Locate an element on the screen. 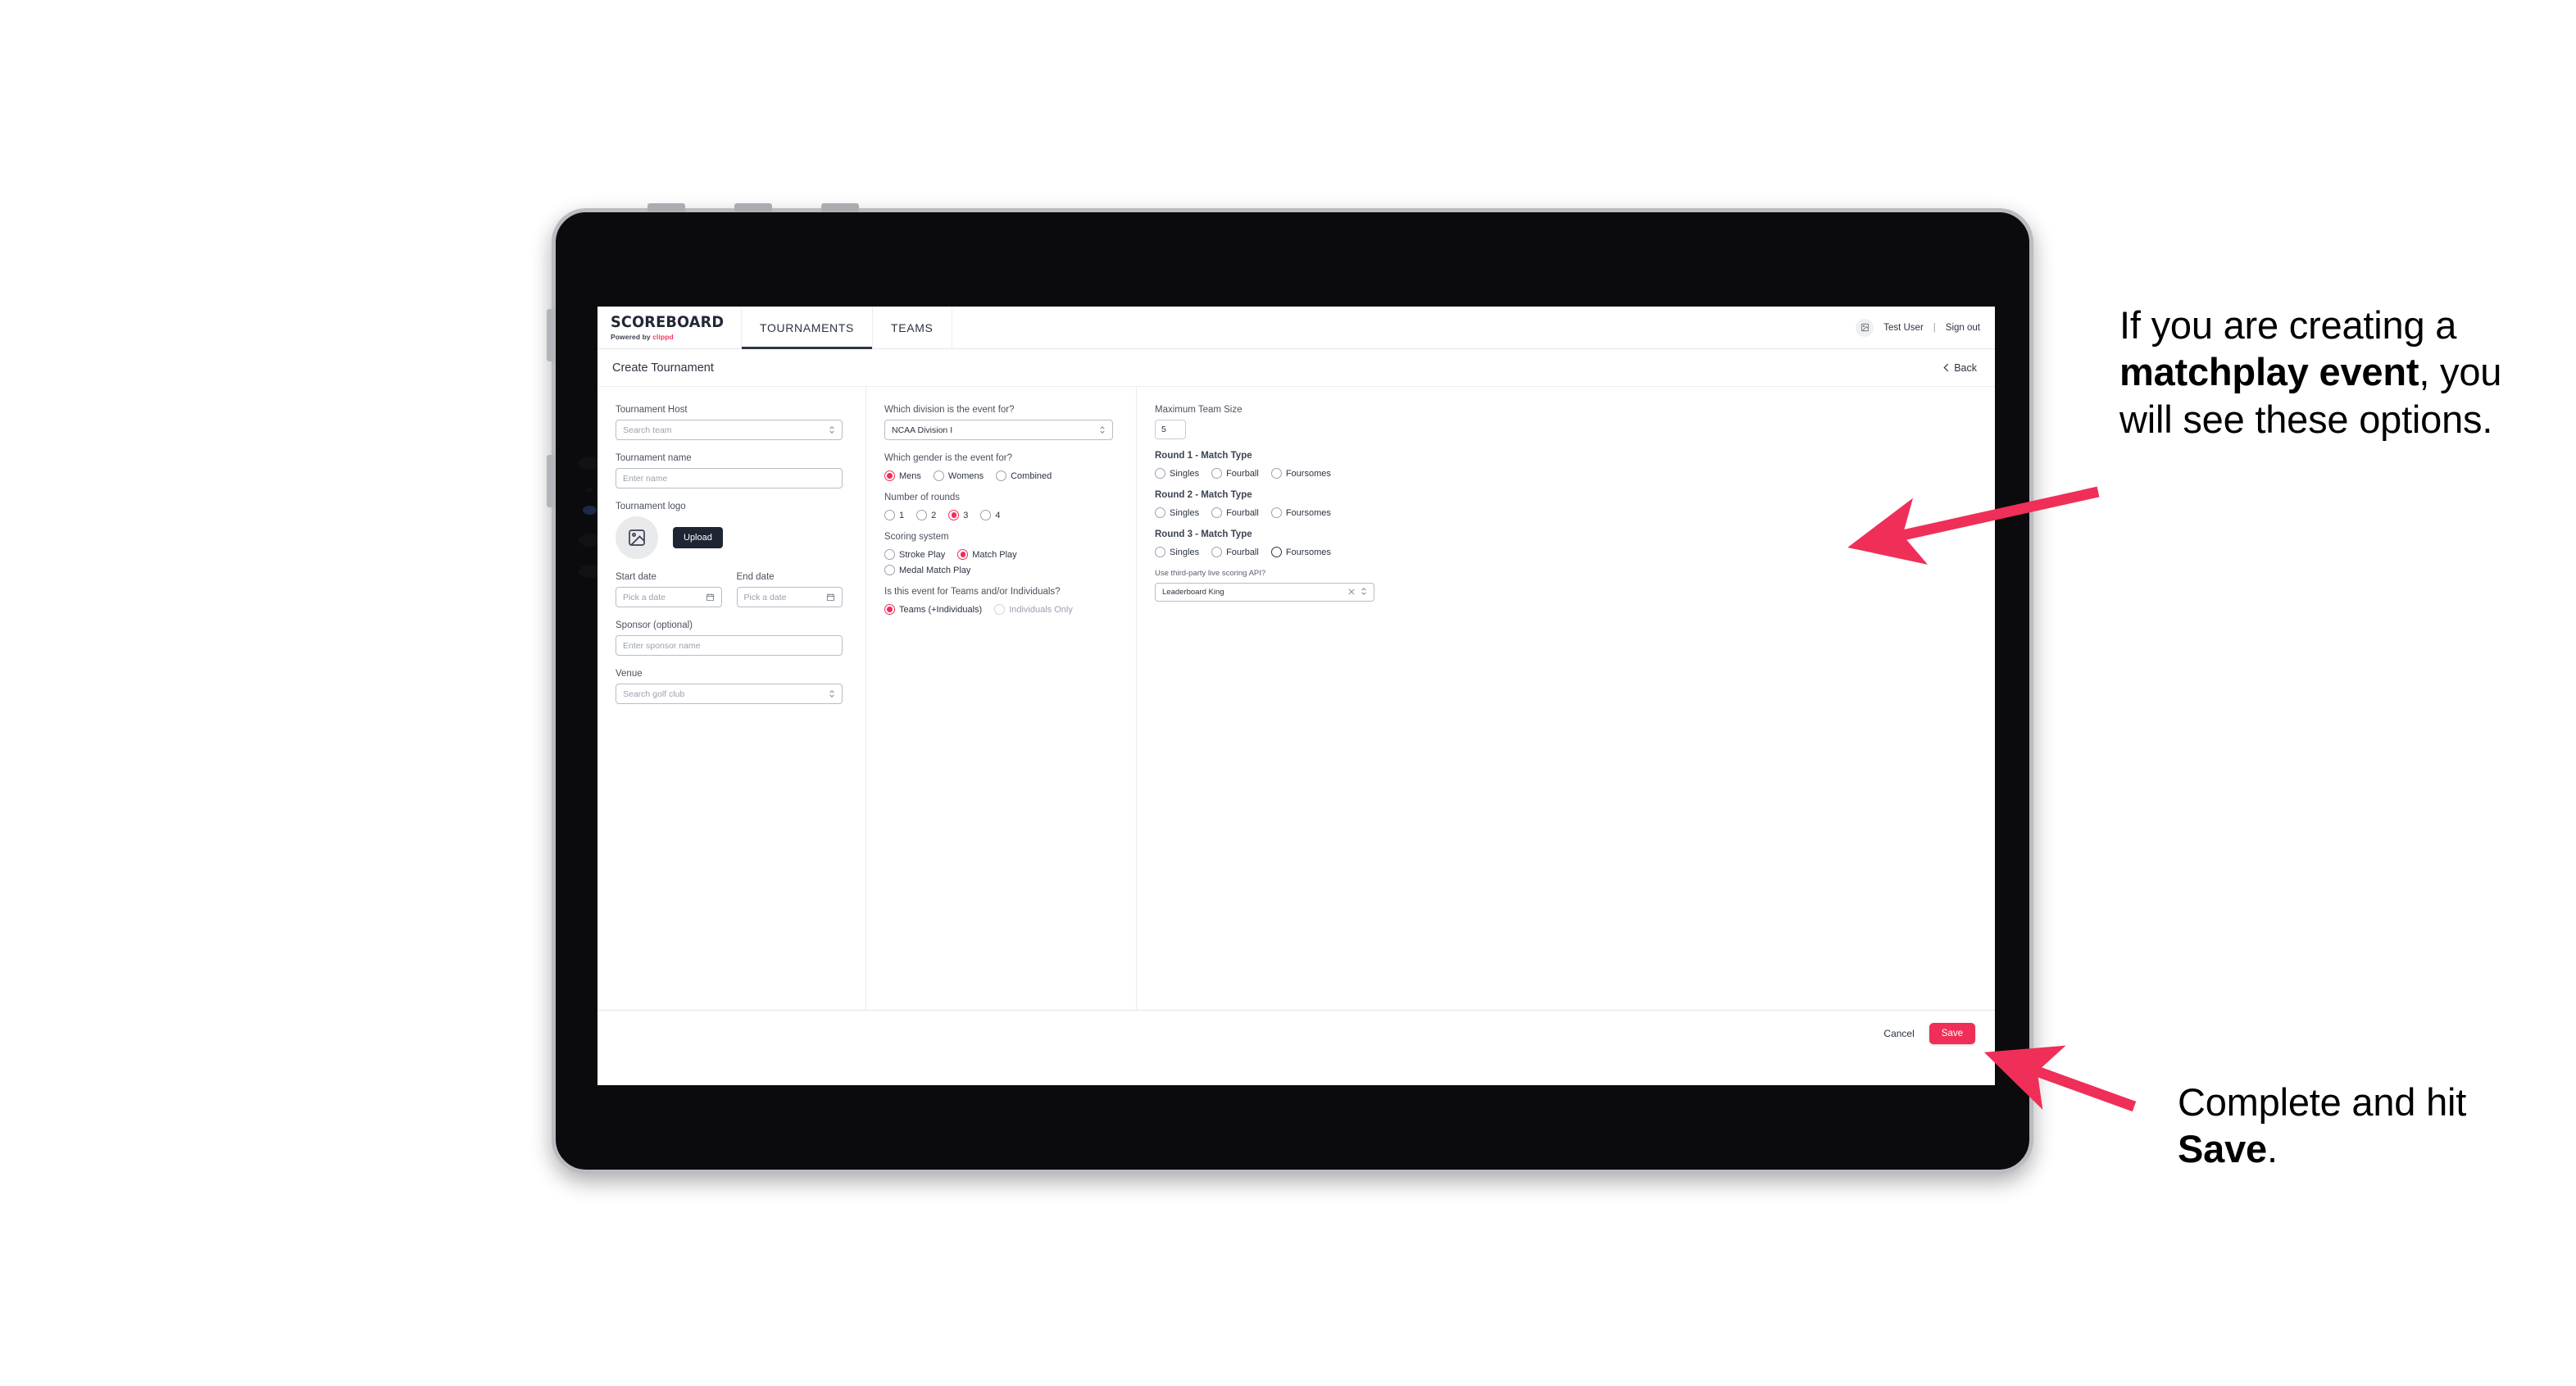 This screenshot has width=2576, height=1386. field-tournament-host: Tournament Host Search team is located at coordinates (729, 422).